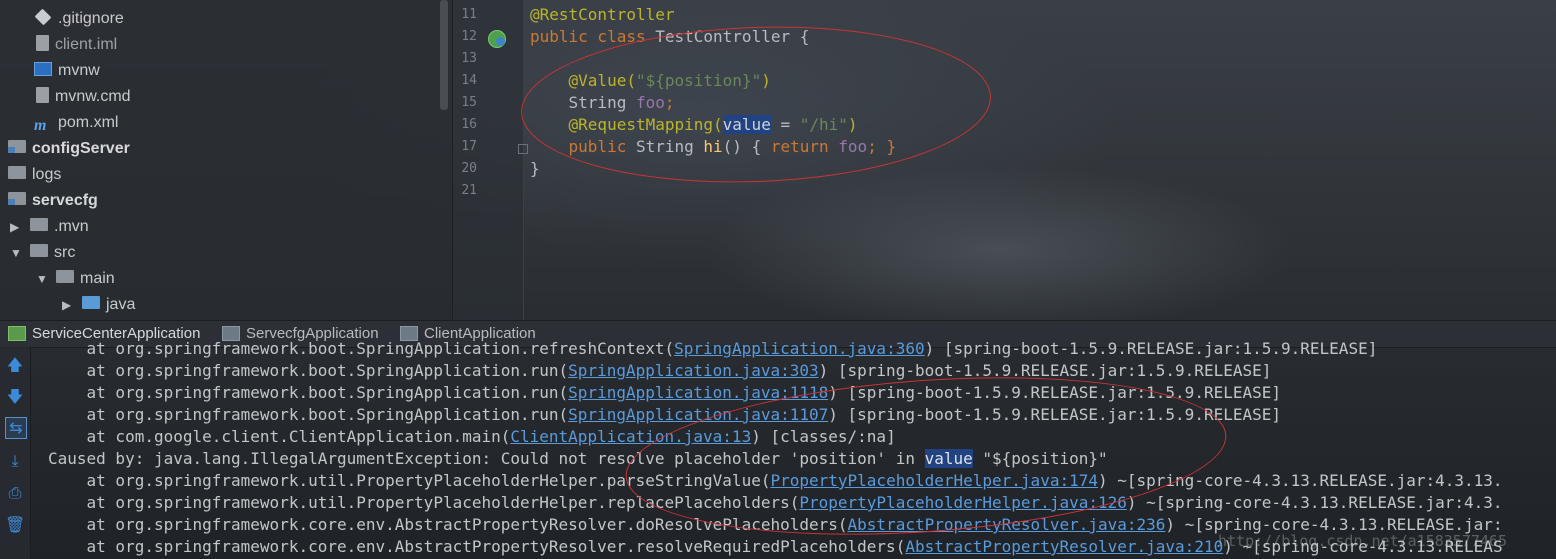 The width and height of the screenshot is (1556, 559). What do you see at coordinates (65, 200) in the screenshot?
I see `tree-item-label: servecfg` at bounding box center [65, 200].